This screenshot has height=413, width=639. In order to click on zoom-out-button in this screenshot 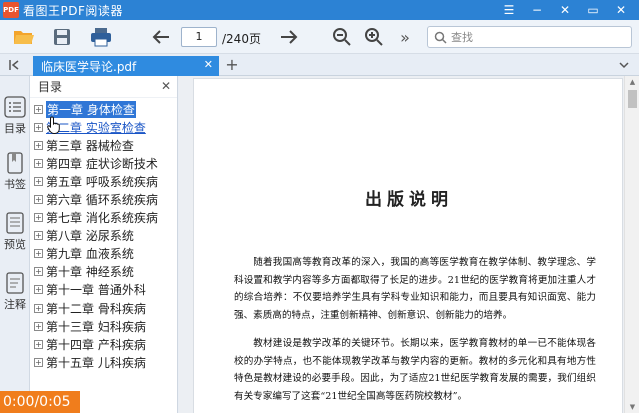, I will do `click(342, 37)`.